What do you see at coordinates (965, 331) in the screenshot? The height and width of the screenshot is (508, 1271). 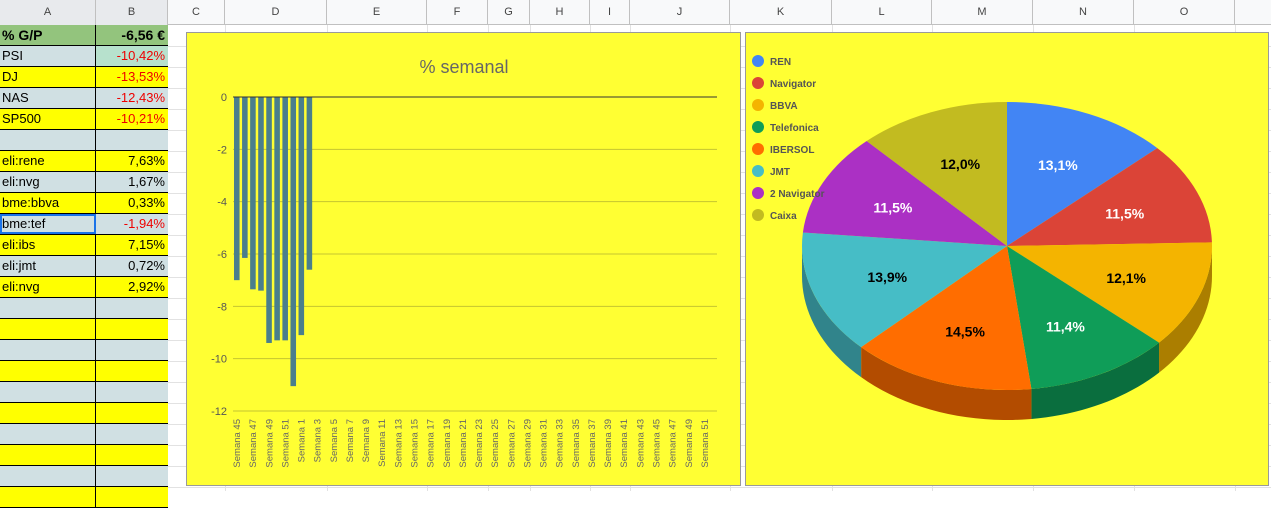 I see `pie-data-label: 14,5%` at bounding box center [965, 331].